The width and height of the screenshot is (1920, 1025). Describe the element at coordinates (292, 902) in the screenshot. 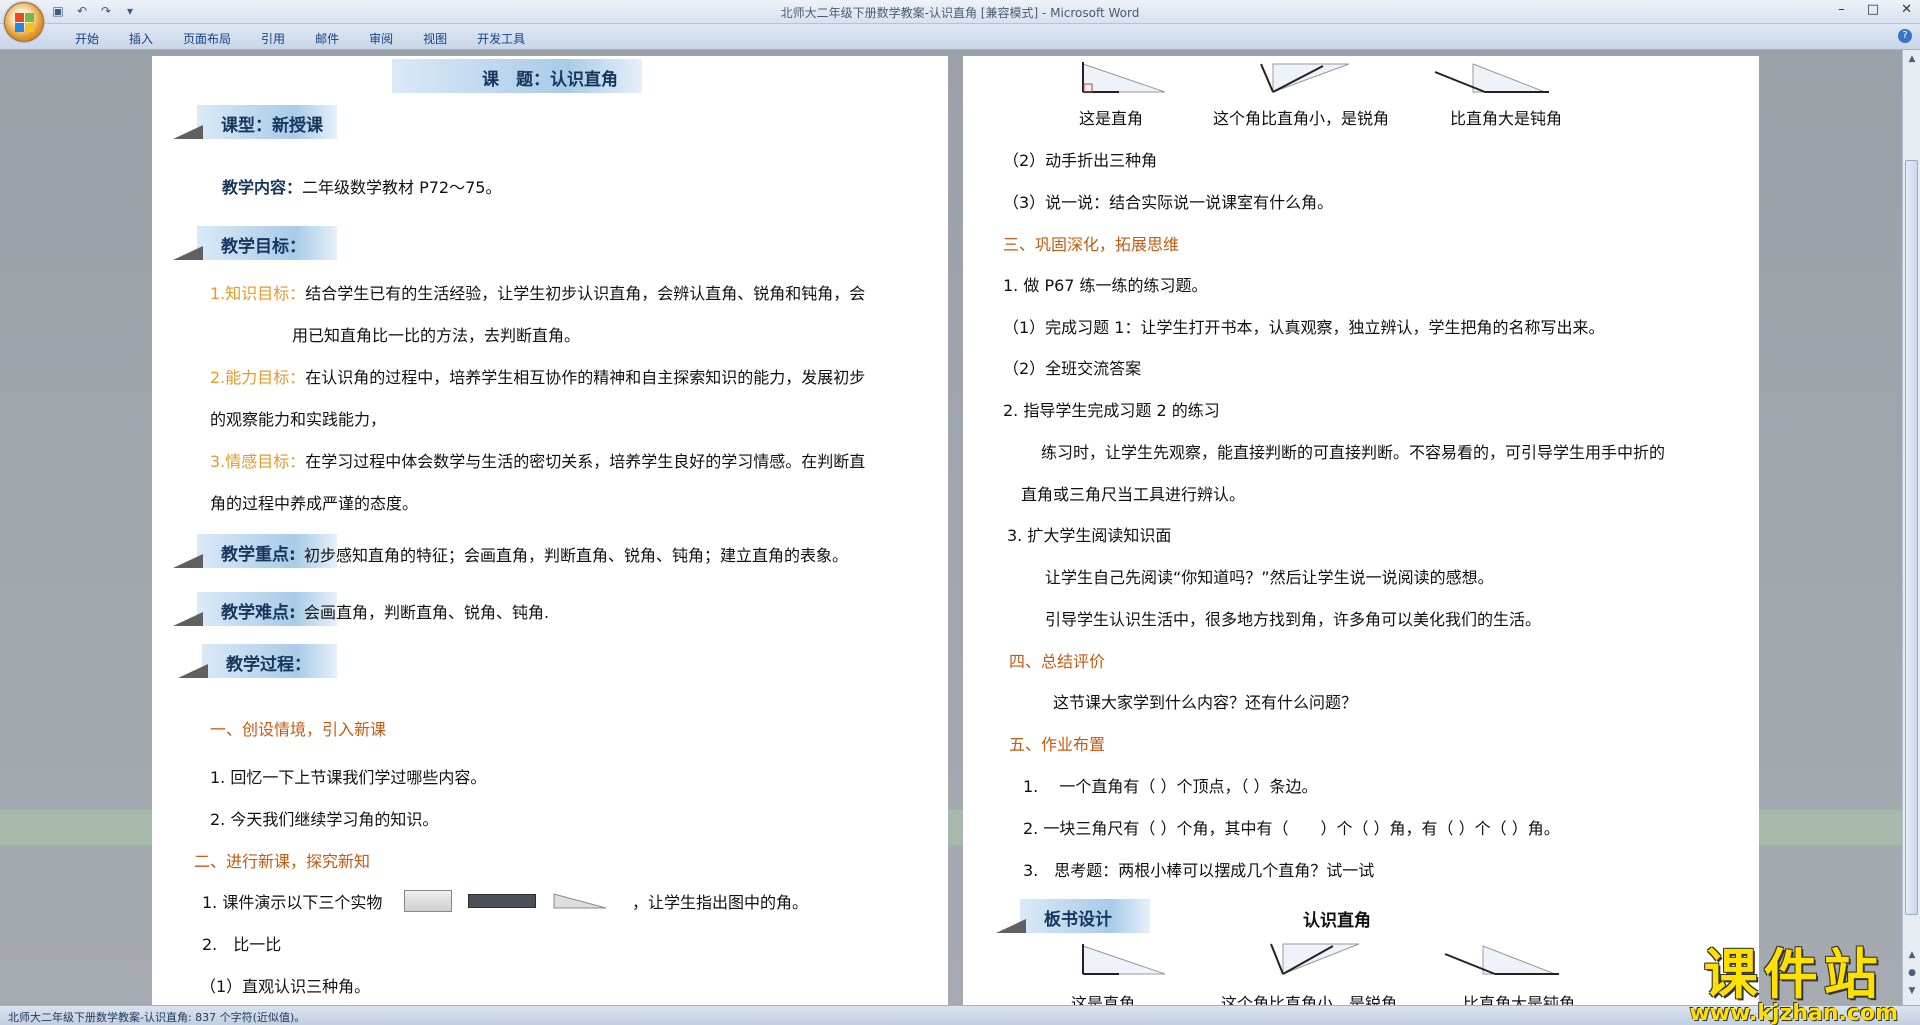

I see `section-2-item-1: 1. 课件演示以下三个实物` at that location.